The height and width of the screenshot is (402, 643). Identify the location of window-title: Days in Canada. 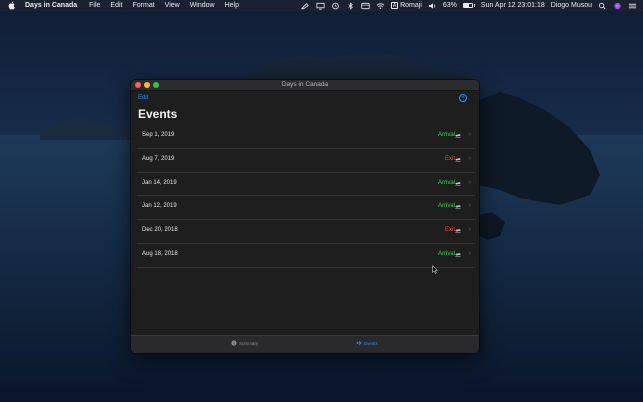
(305, 84).